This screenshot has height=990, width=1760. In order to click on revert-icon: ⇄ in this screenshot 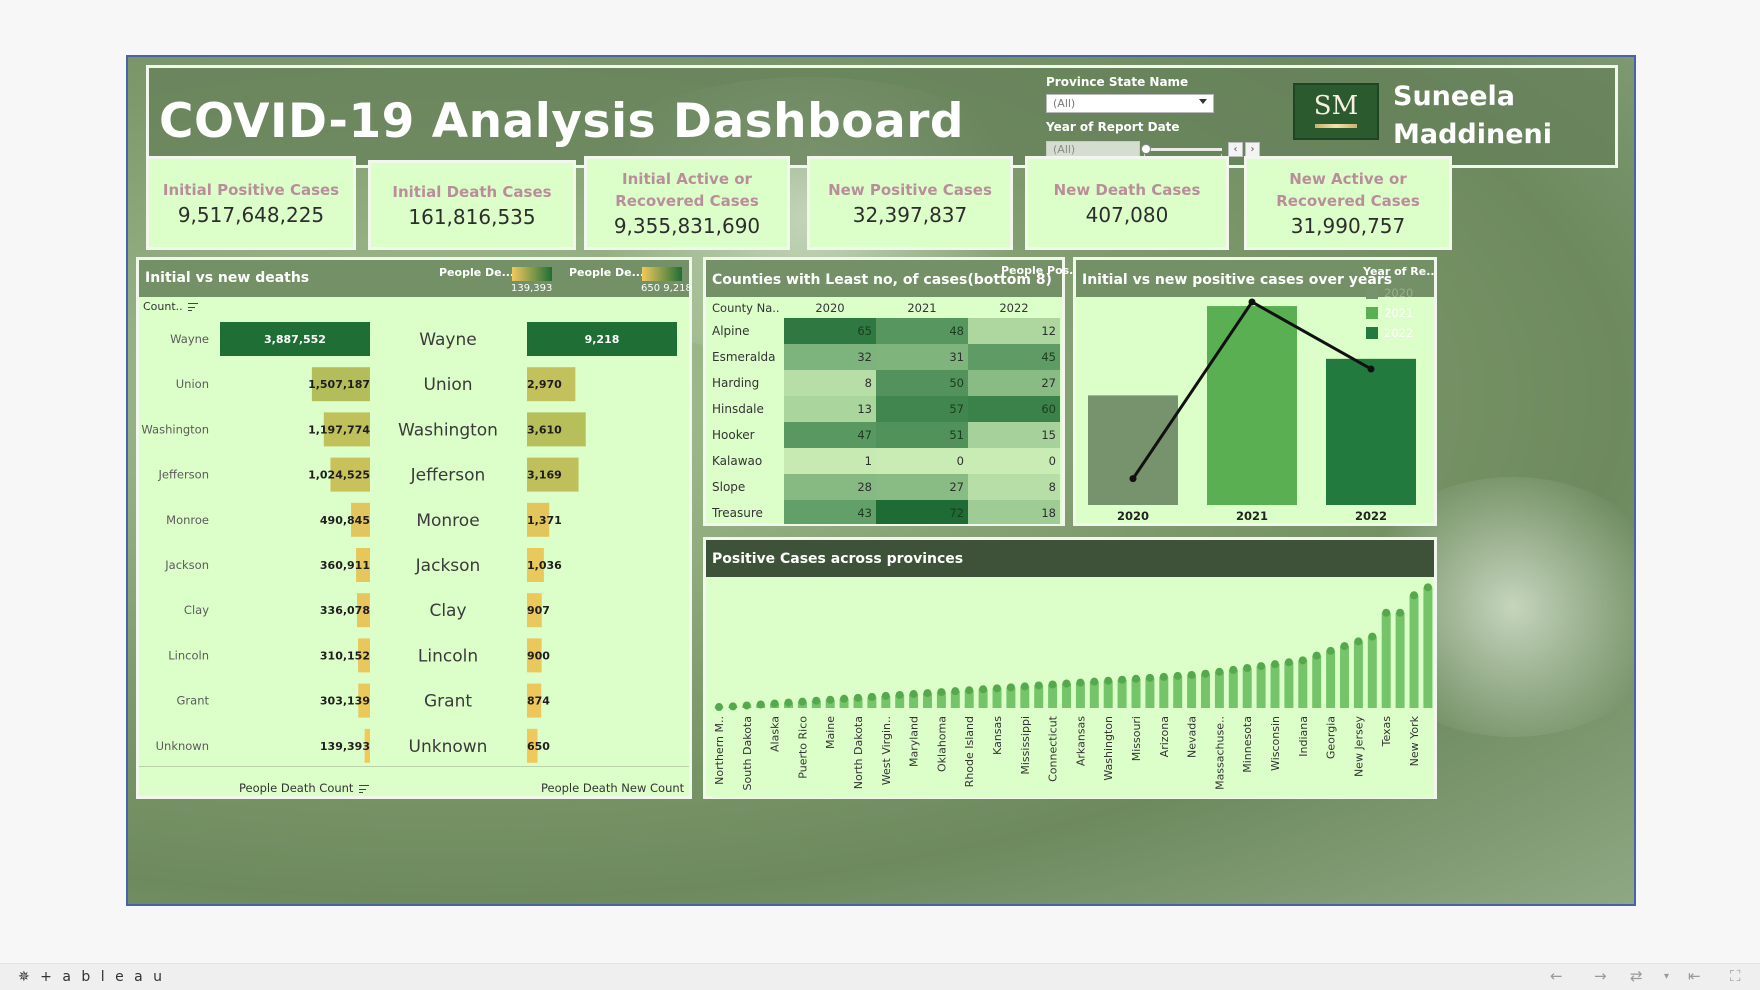, I will do `click(1636, 976)`.